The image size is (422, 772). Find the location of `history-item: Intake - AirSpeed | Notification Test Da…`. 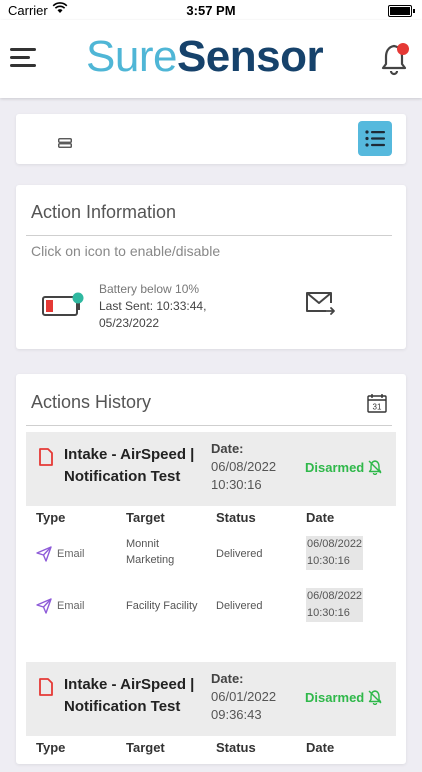

history-item: Intake - AirSpeed | Notification Test Da… is located at coordinates (211, 717).